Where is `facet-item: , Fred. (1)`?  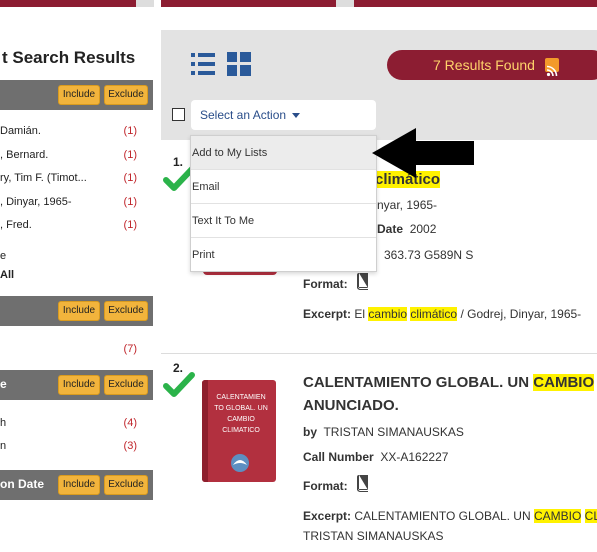
facet-item: , Fred. (1) is located at coordinates (76, 226).